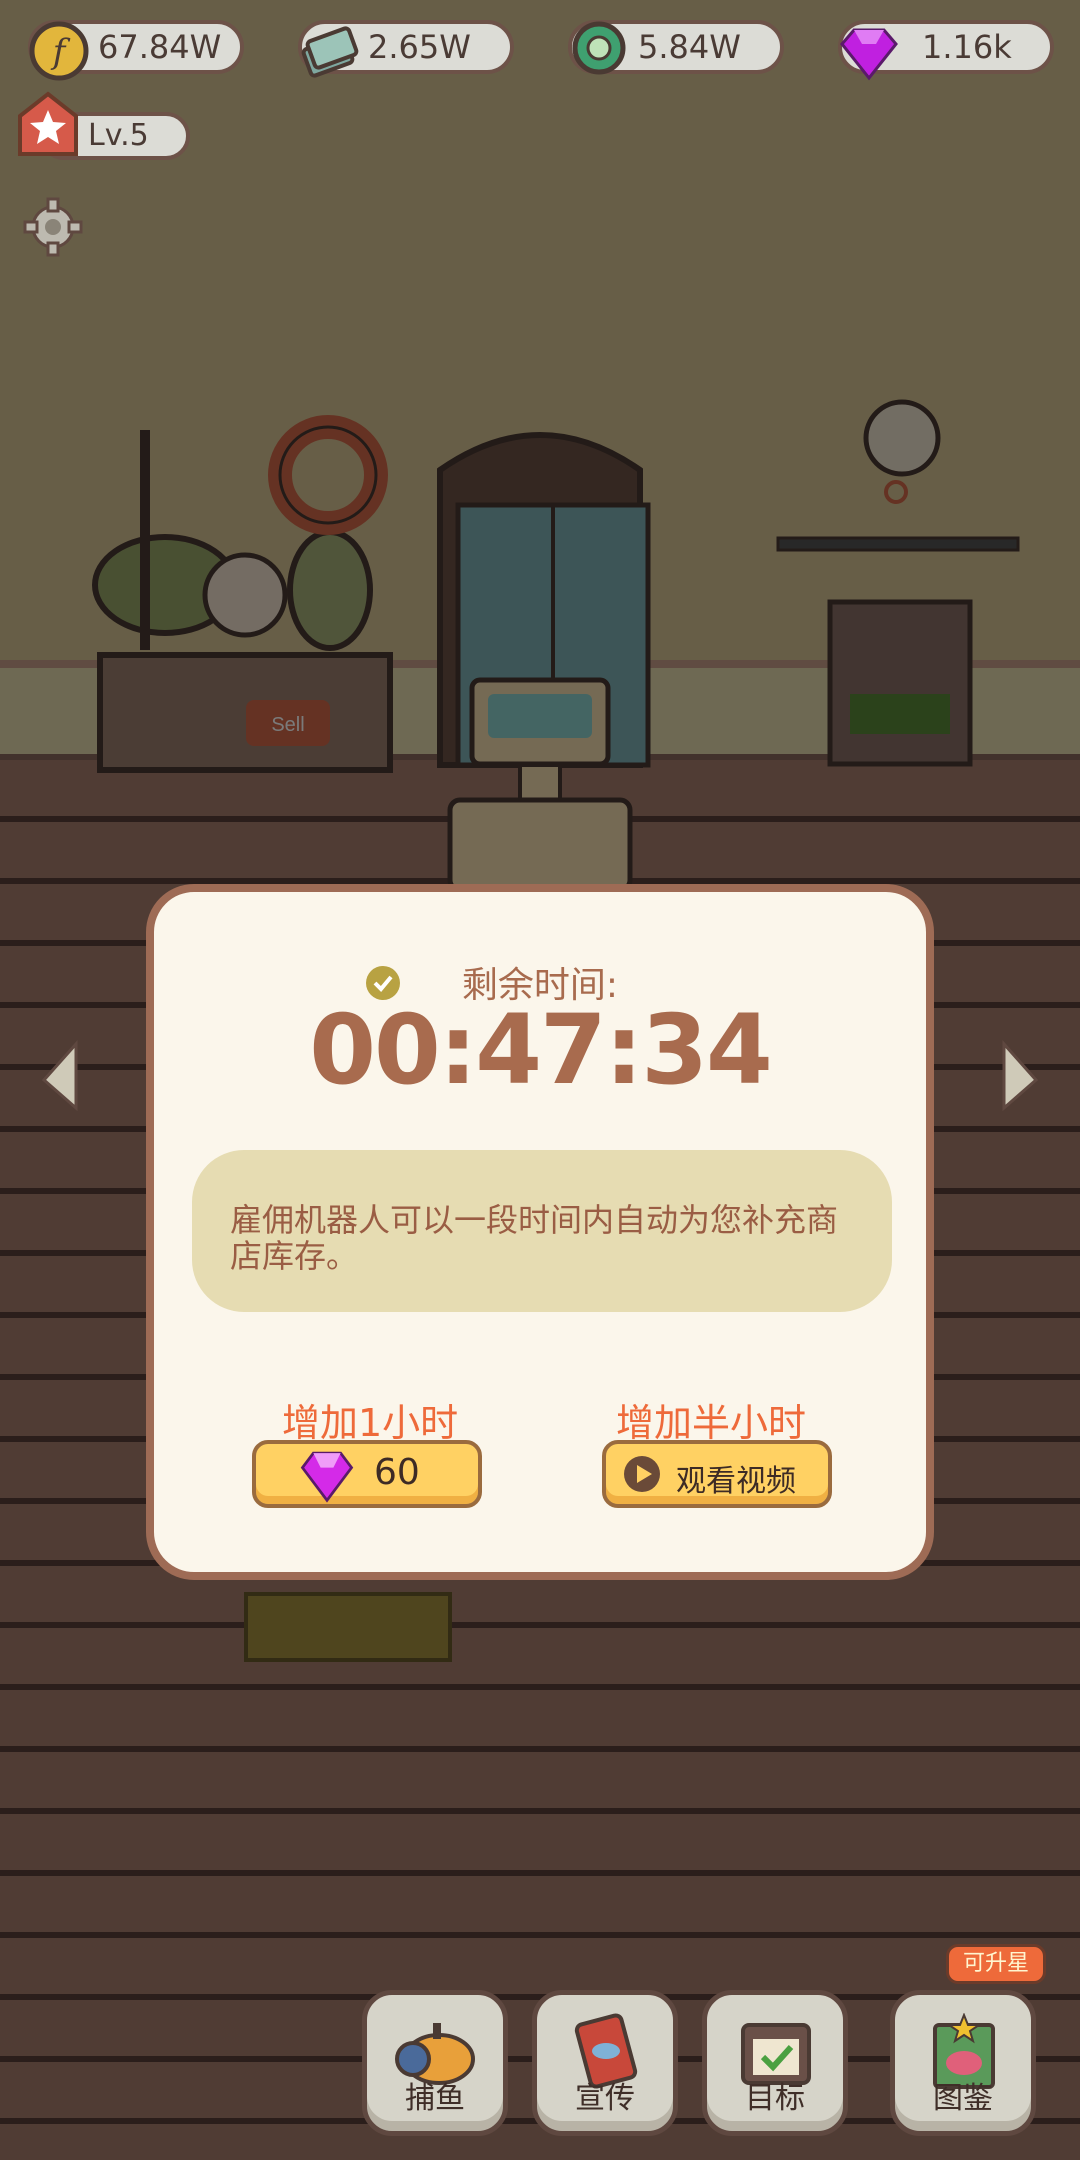 This screenshot has width=1080, height=2160. Describe the element at coordinates (967, 47) in the screenshot. I see `gem-value: 1.16k` at that location.